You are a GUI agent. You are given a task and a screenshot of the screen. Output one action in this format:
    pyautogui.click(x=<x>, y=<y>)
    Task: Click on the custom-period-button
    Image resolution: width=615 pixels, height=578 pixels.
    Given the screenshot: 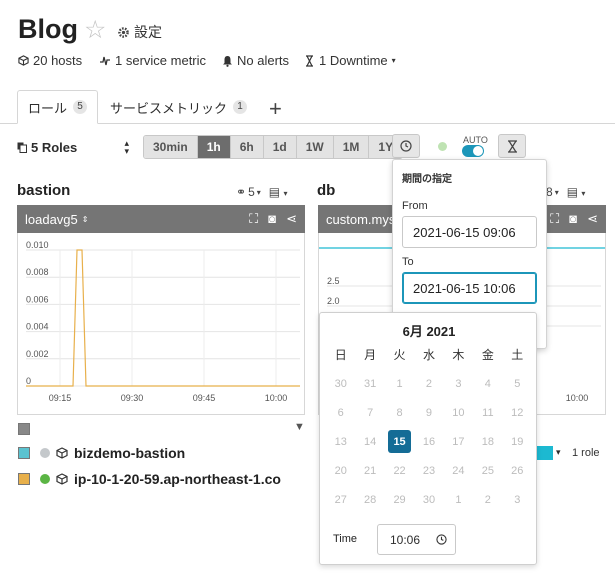 What is the action you would take?
    pyautogui.click(x=406, y=146)
    